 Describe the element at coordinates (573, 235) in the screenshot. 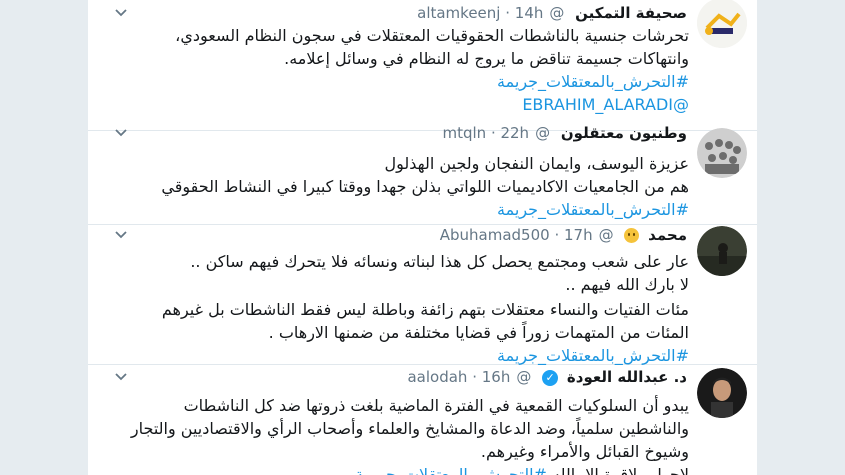

I see `tweet-time: · 17h` at that location.